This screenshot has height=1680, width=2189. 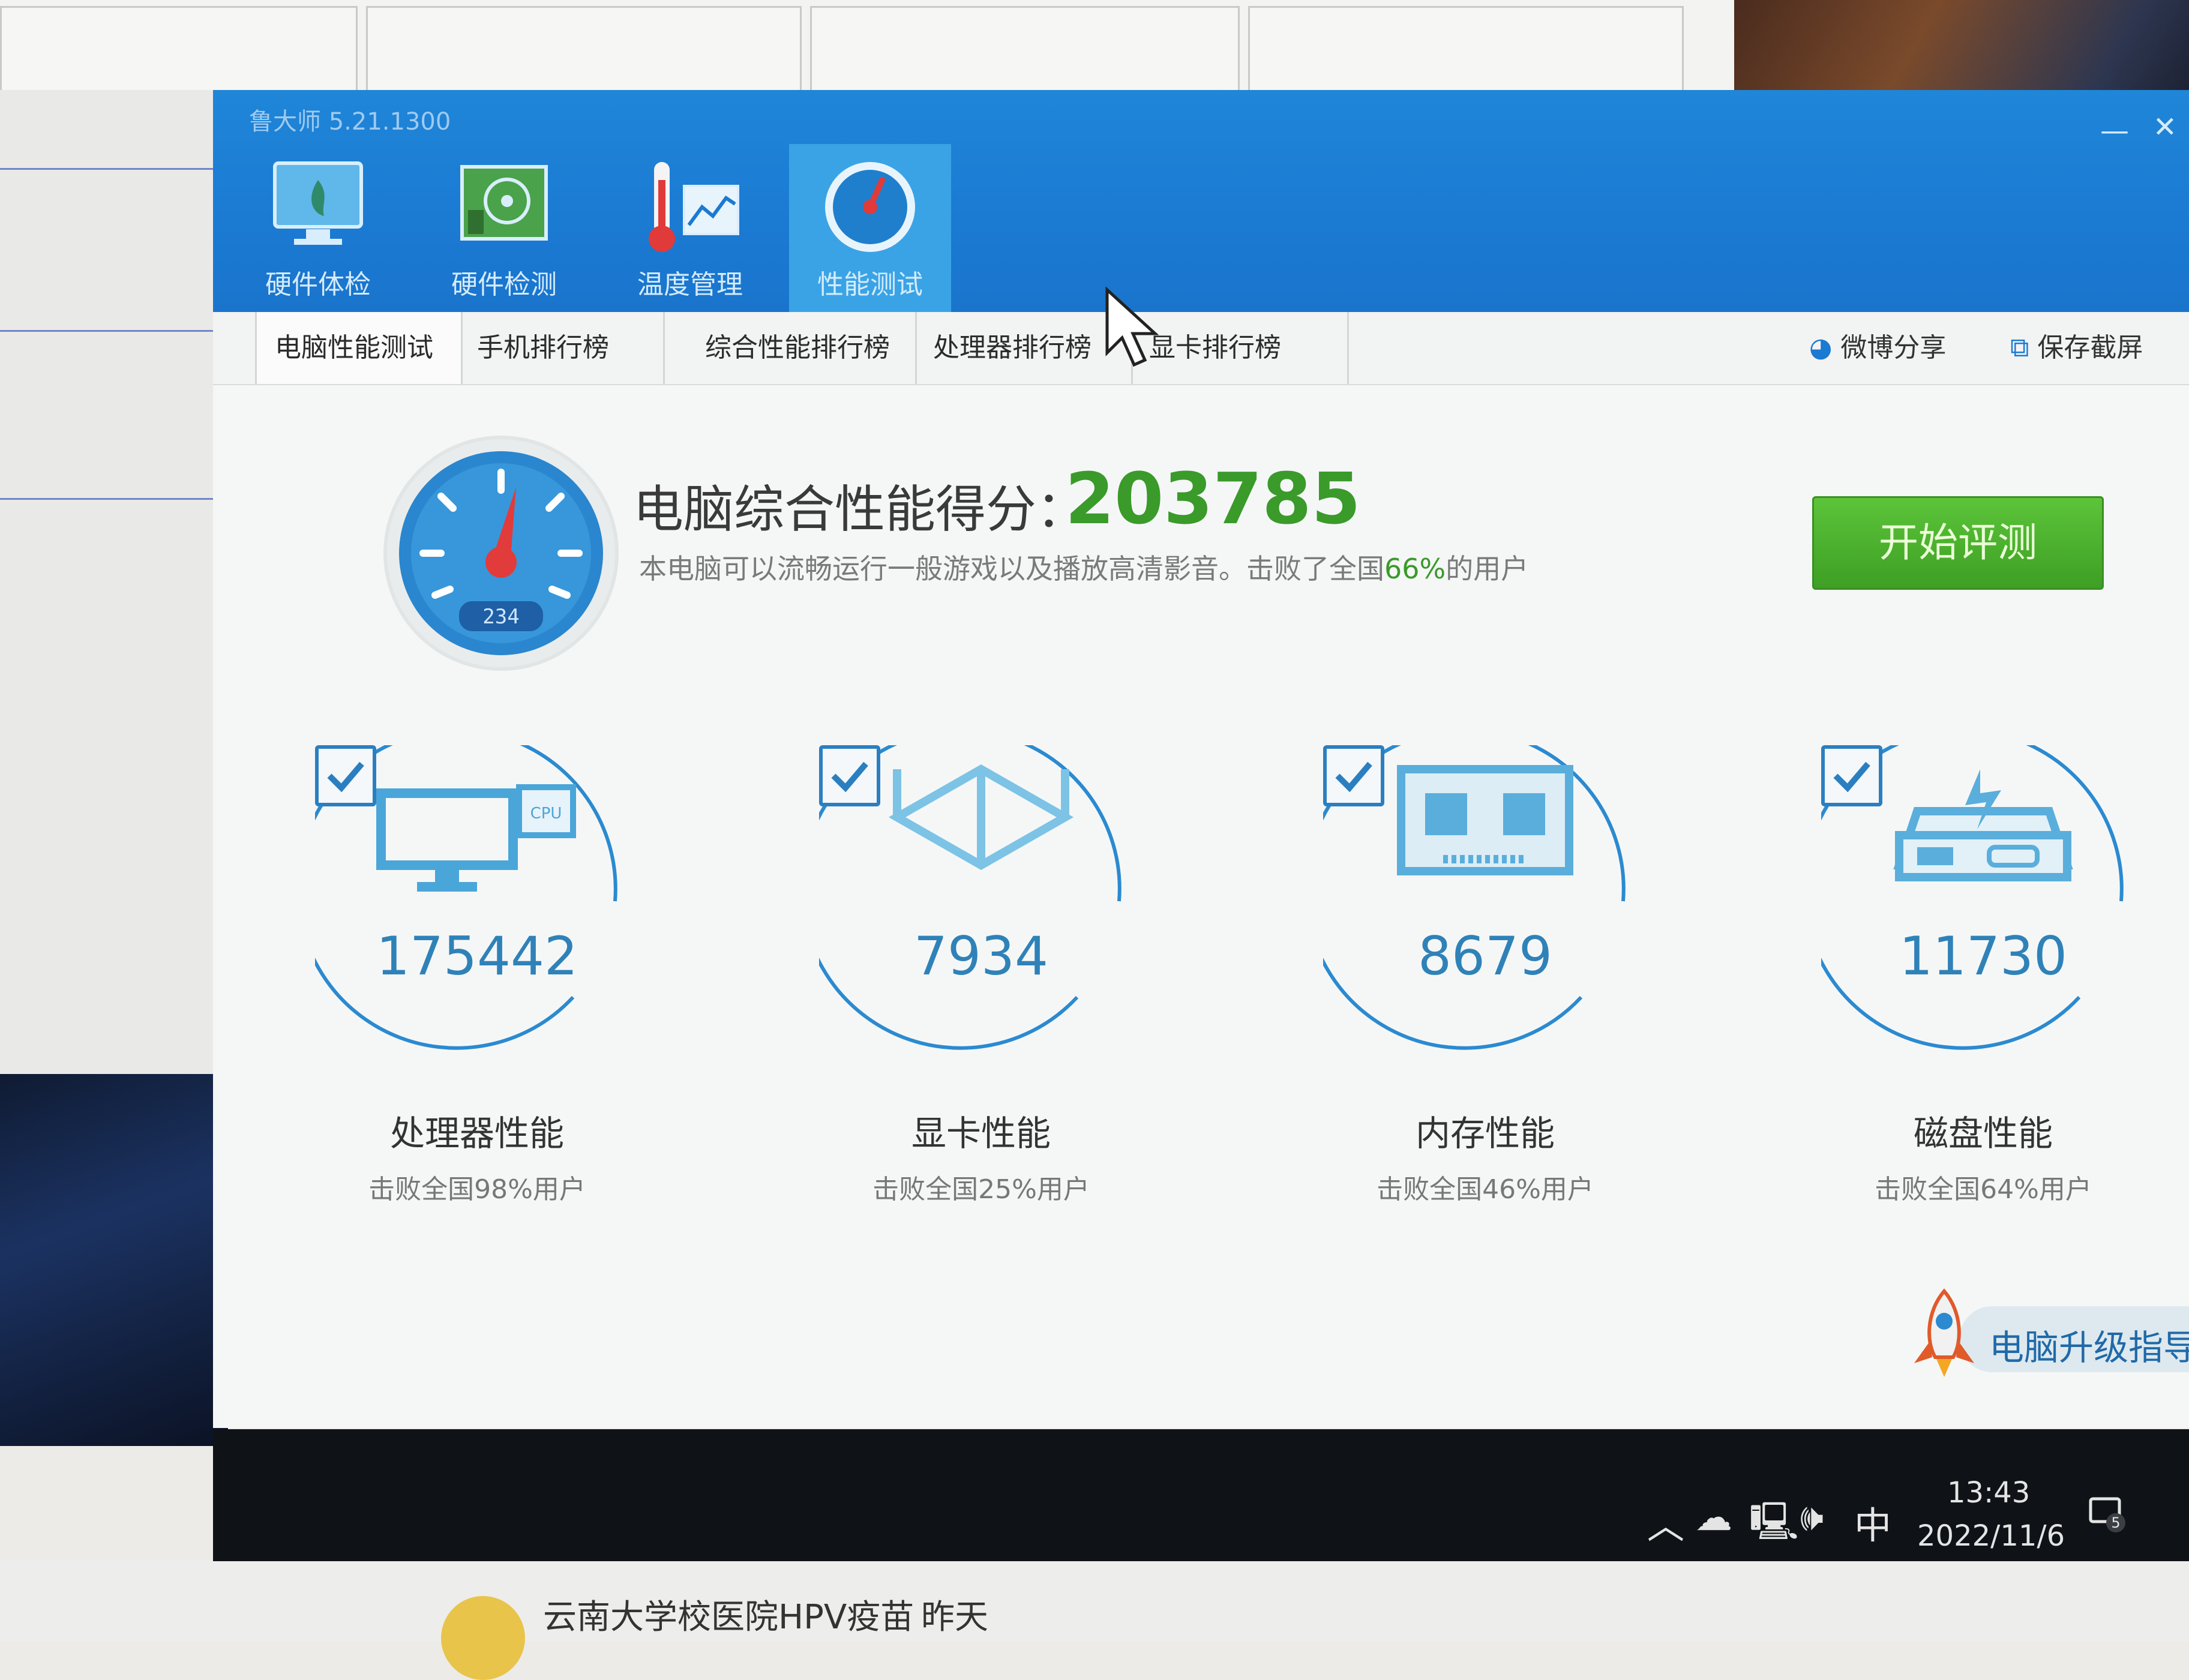 I want to click on metric-ring: 7934, so click(x=981, y=907).